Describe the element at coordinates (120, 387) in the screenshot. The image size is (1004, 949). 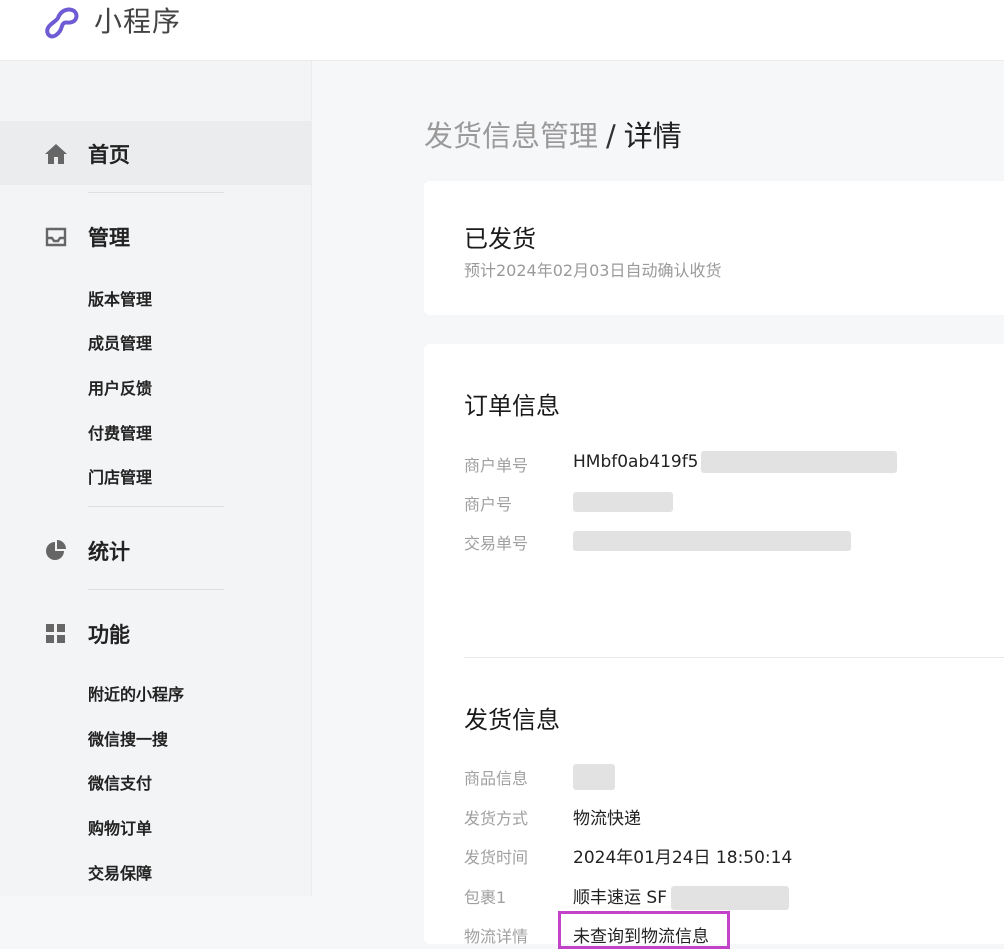
I see `sidebar-item-user-feedback: 用户反馈` at that location.